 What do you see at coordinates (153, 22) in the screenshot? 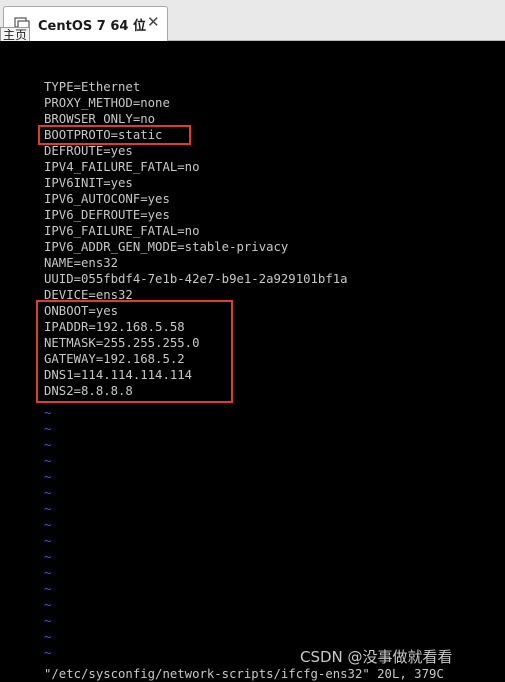
I see `close-icon: ✕` at bounding box center [153, 22].